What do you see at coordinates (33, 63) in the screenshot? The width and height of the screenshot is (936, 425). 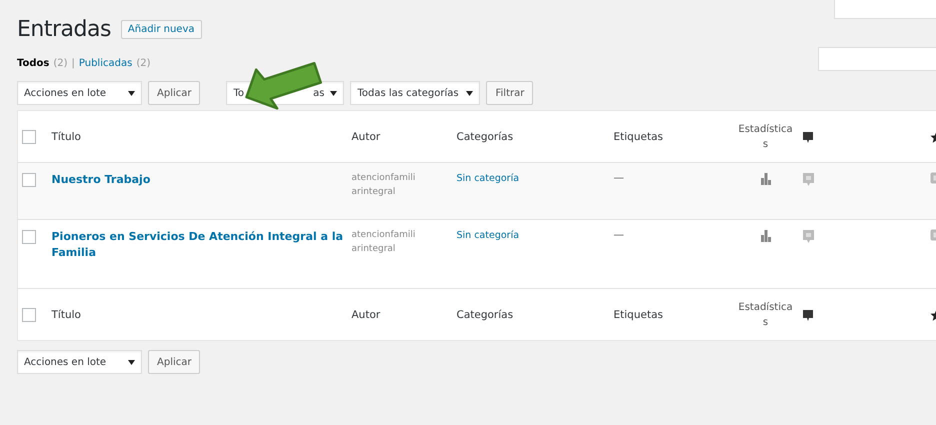 I see `view-link: Todos` at bounding box center [33, 63].